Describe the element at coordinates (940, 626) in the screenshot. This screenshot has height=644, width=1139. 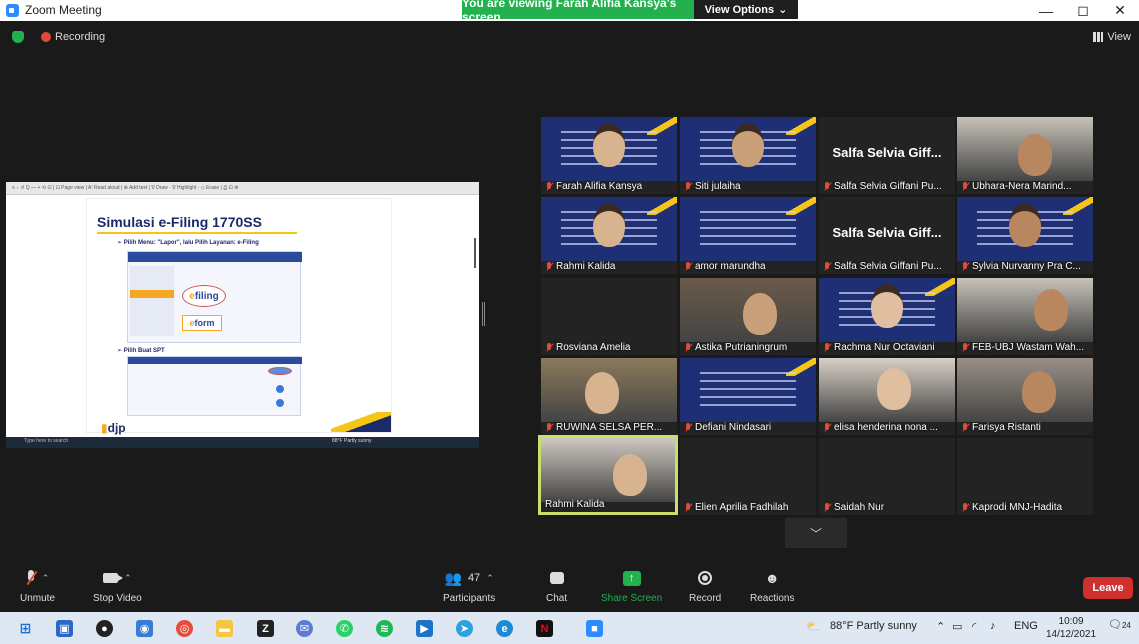
I see `tray-expand-icon: ⌃` at that location.